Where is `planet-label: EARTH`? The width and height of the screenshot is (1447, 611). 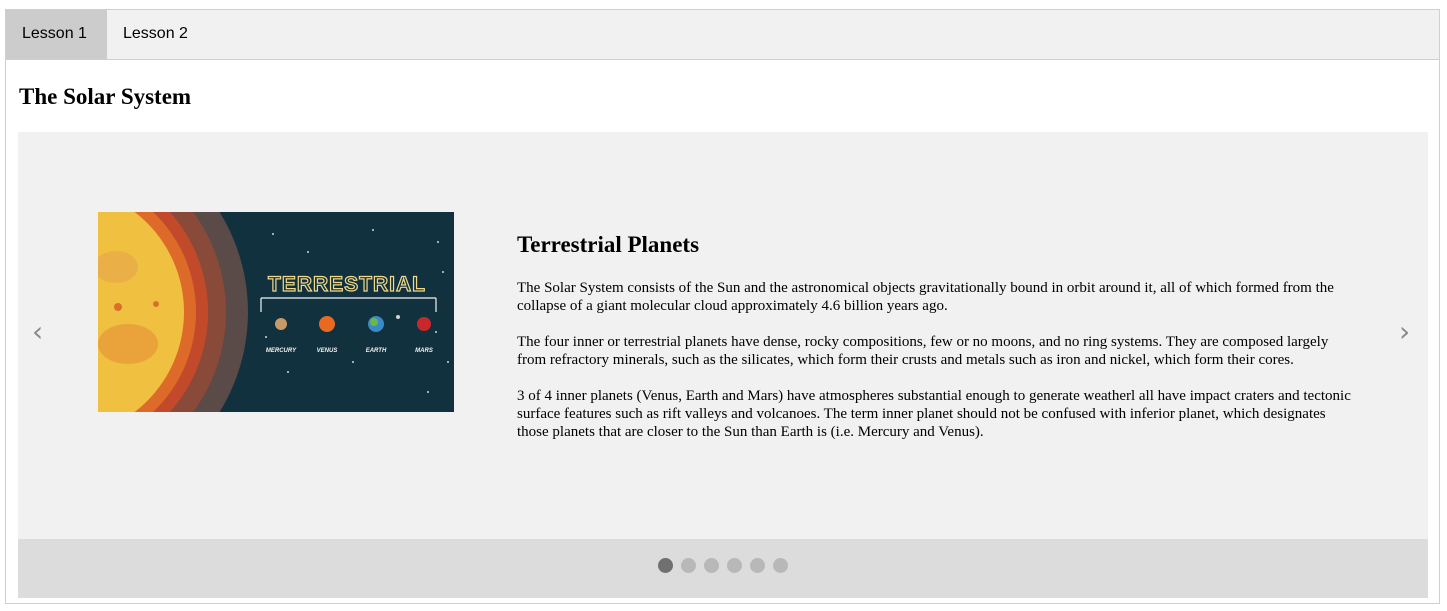 planet-label: EARTH is located at coordinates (376, 351).